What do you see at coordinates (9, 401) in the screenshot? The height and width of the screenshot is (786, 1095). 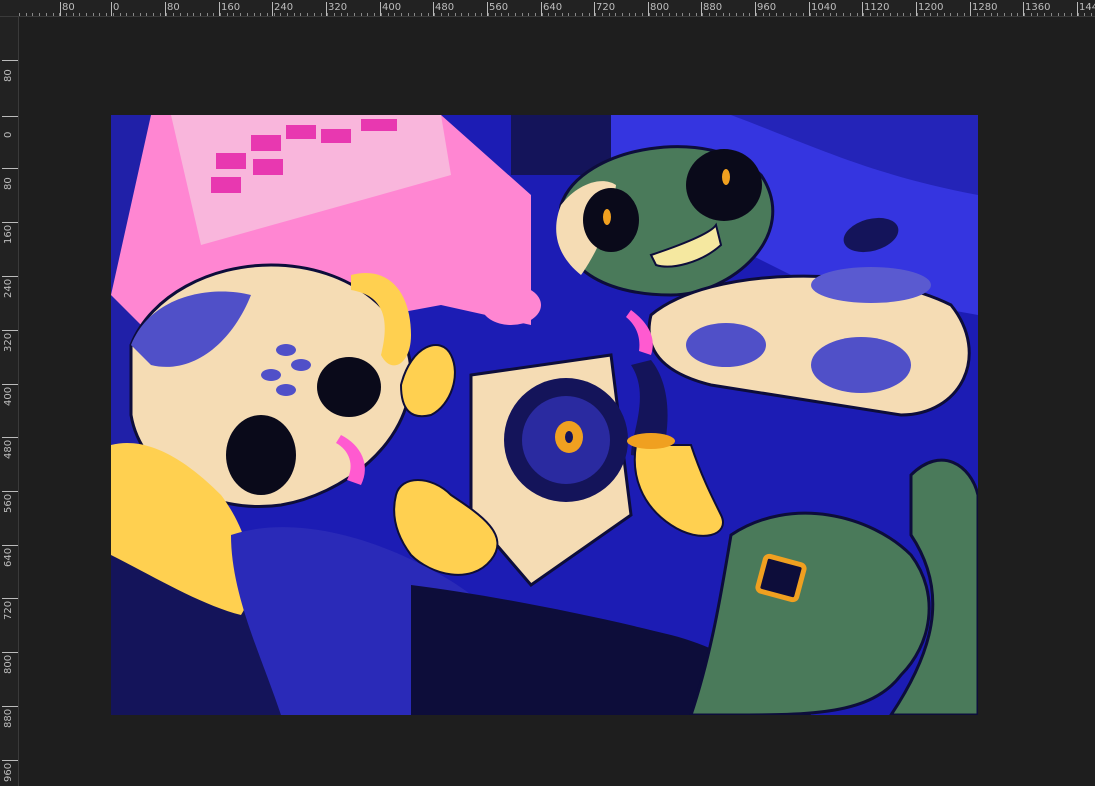 I see `vertical-ruler: 80 0 80 160 240 320 400 480 560 640 720 800 880 960` at bounding box center [9, 401].